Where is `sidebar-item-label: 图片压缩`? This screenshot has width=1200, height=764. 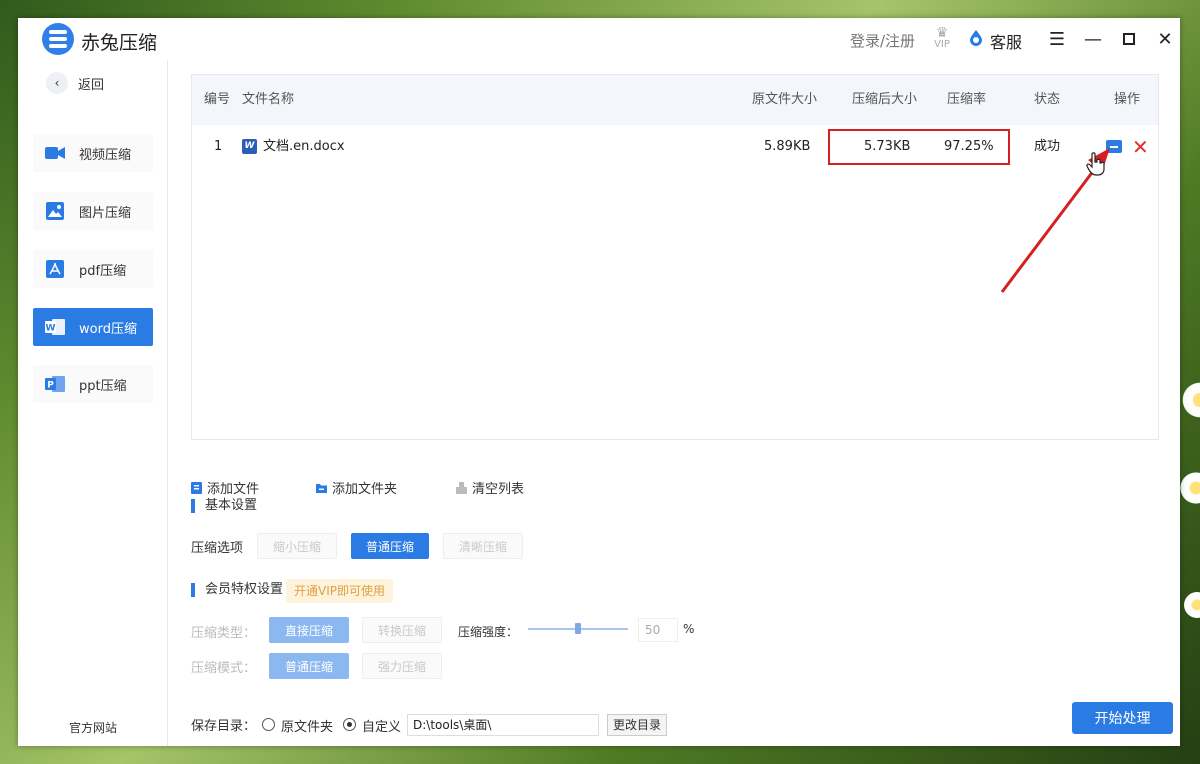 sidebar-item-label: 图片压缩 is located at coordinates (105, 213).